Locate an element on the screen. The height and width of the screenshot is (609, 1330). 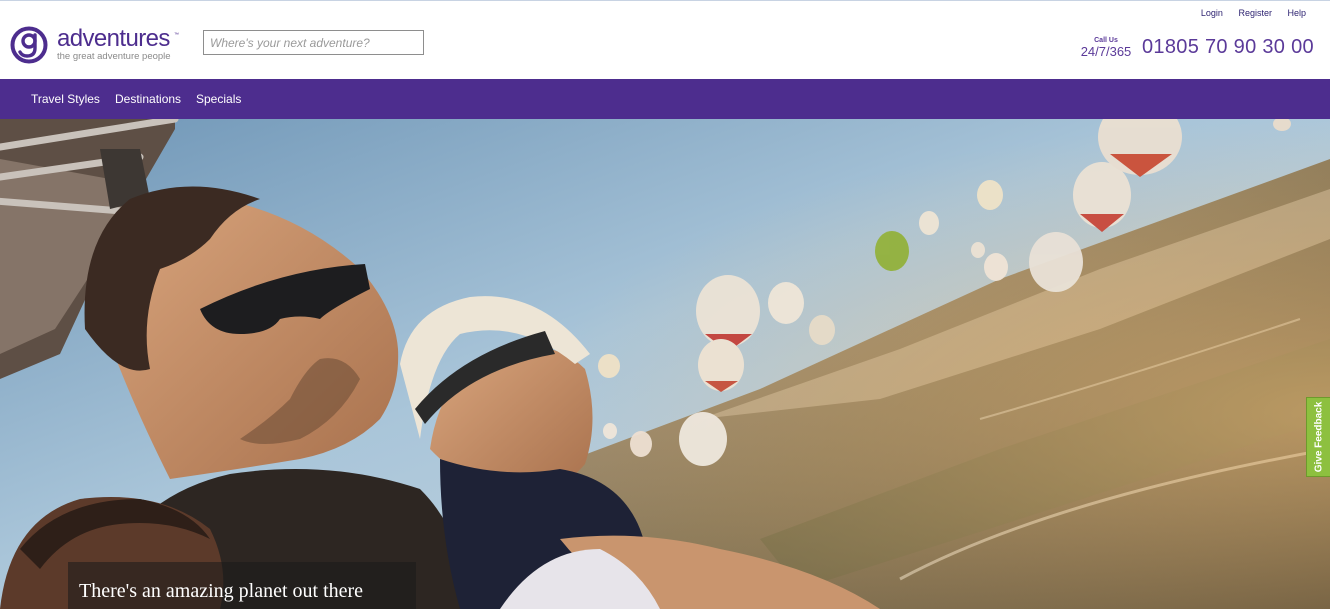
nav-item-travel-styles: Travel Styles is located at coordinates (65, 99).